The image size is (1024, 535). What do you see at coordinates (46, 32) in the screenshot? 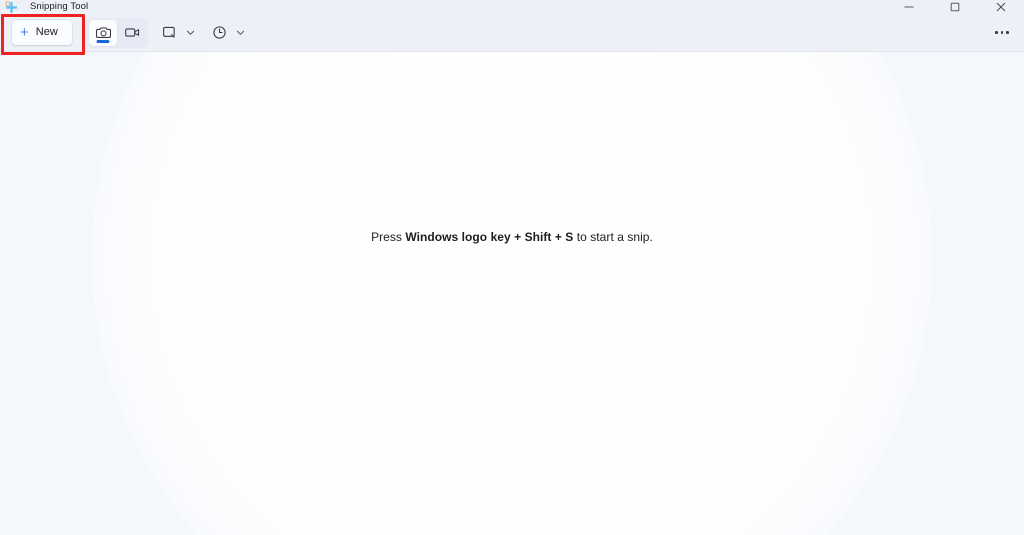
I see `new-button-label: New` at bounding box center [46, 32].